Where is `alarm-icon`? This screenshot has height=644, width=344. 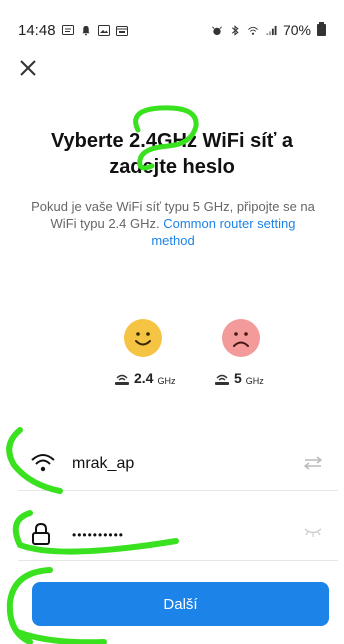
alarm-icon is located at coordinates (217, 30).